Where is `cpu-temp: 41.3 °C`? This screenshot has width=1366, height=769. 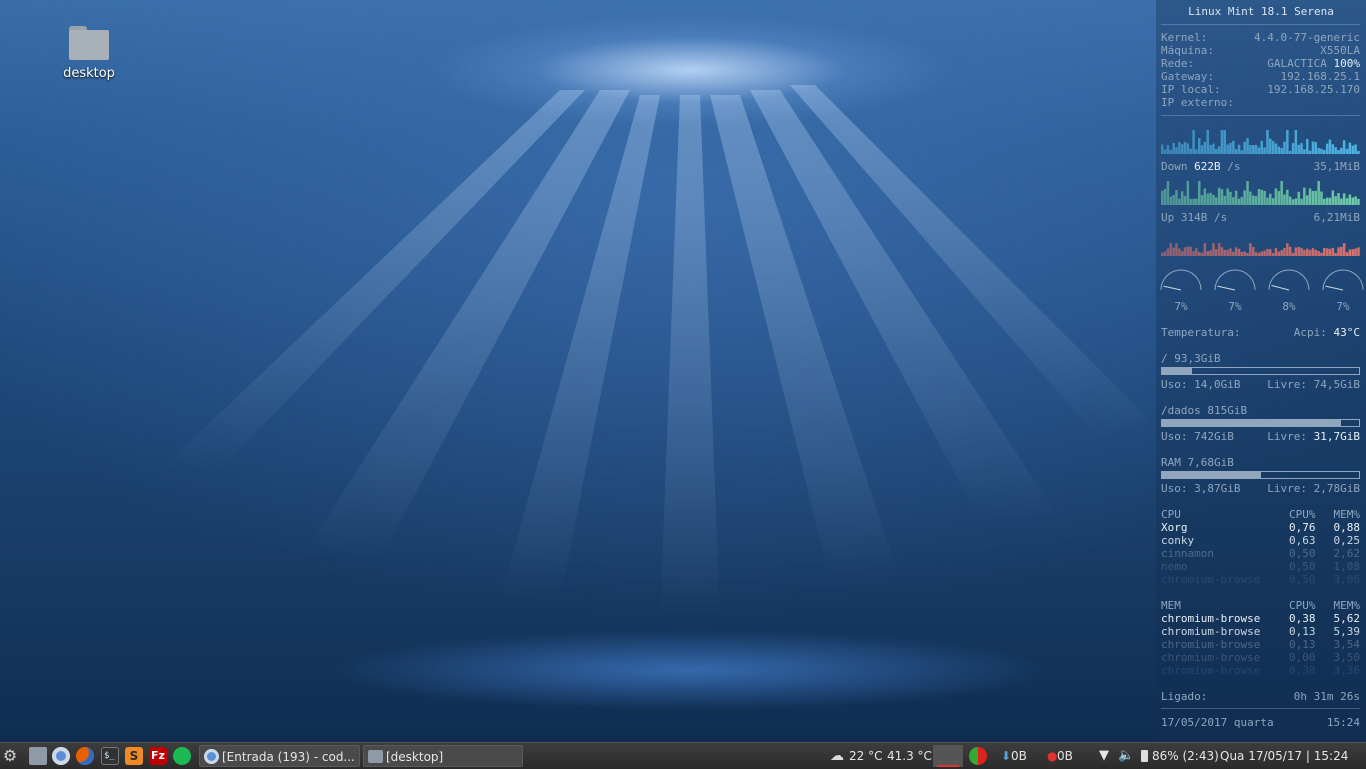
cpu-temp: 41.3 °C is located at coordinates (909, 756).